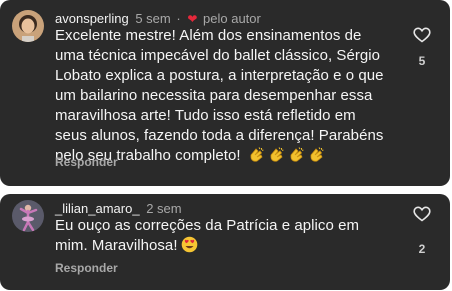 The width and height of the screenshot is (452, 291). Describe the element at coordinates (422, 249) in the screenshot. I see `like-count: 2` at that location.